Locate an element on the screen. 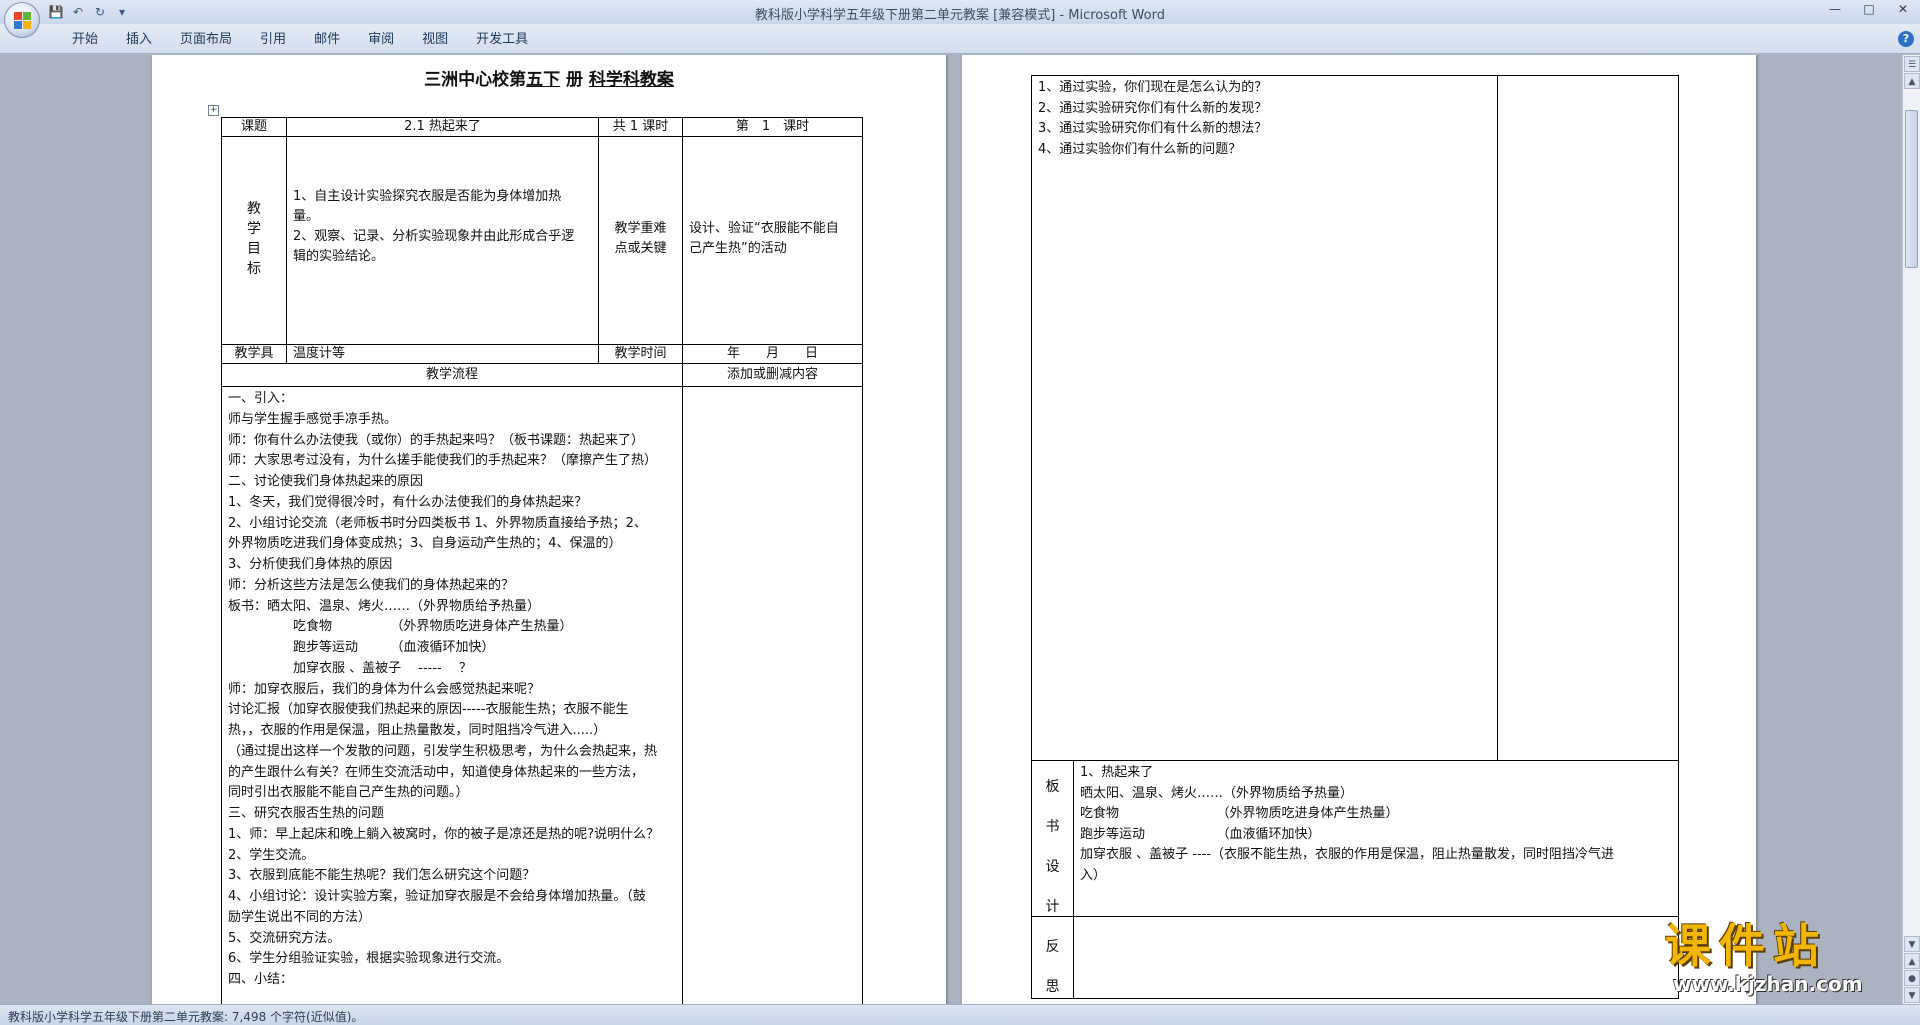  cell-board-label: 板 书 设 计 is located at coordinates (1052, 838).